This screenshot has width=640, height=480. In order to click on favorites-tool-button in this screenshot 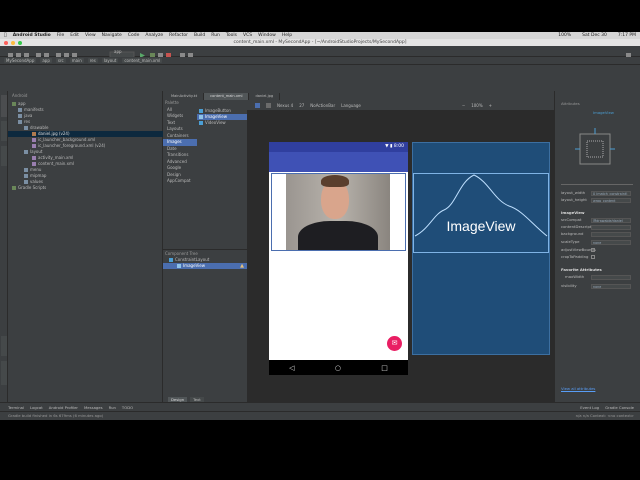, I will do `click(4, 346)`.